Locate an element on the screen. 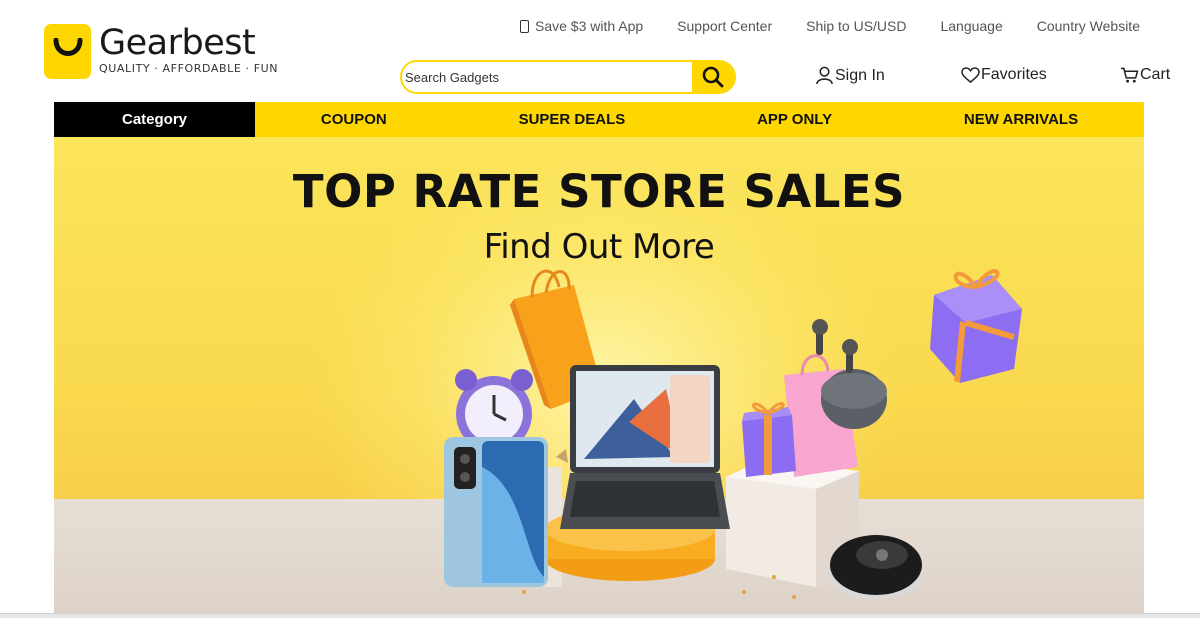 The width and height of the screenshot is (1200, 618). search-bar is located at coordinates (568, 77).